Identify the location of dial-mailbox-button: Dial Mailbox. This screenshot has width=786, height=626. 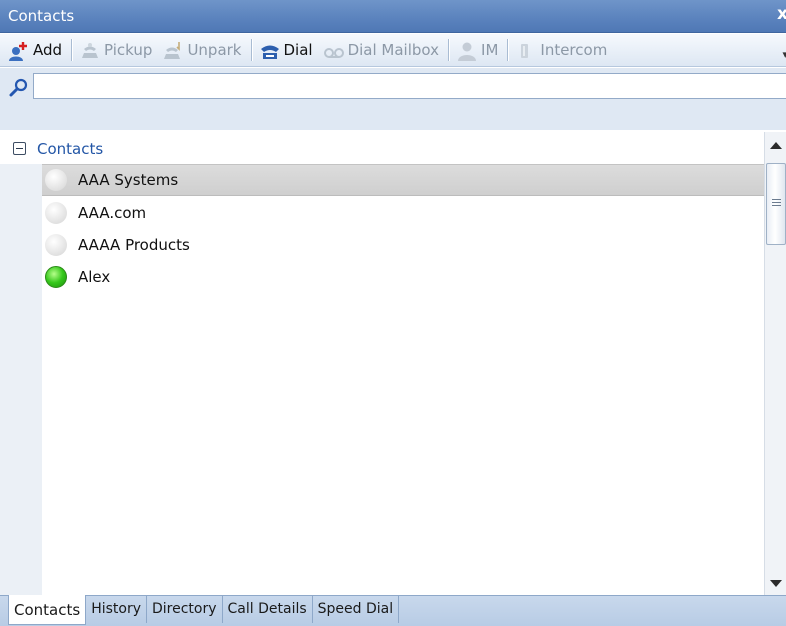
(382, 50).